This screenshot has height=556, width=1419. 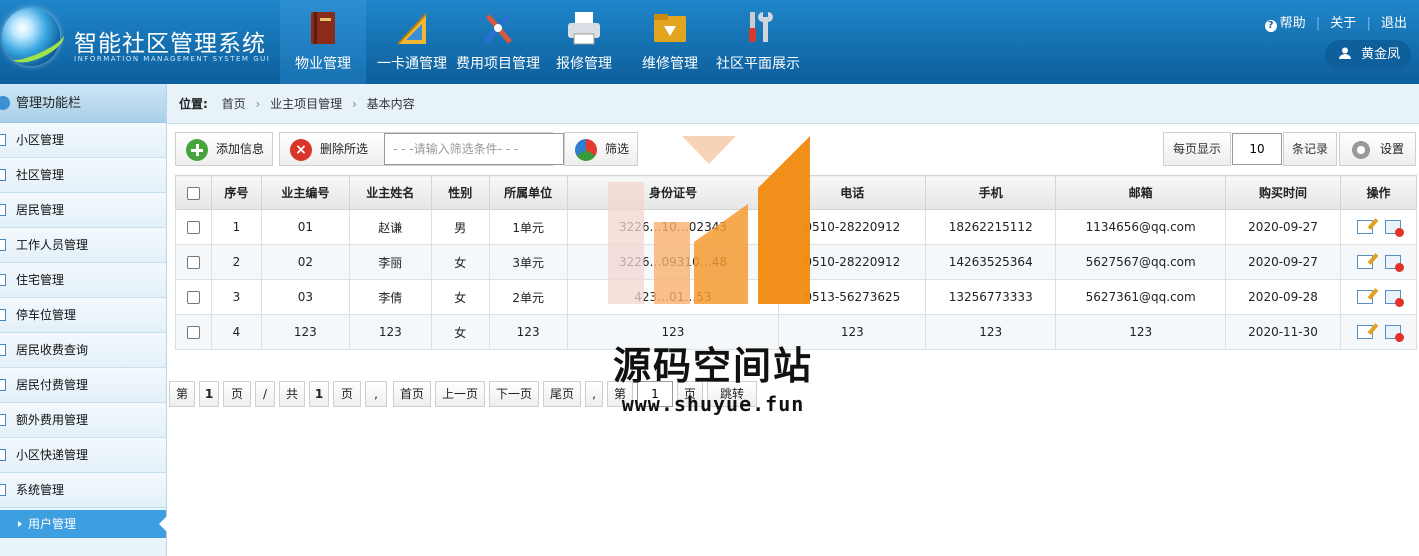 What do you see at coordinates (83, 280) in the screenshot?
I see `sidebar-item-housing: 住宅管理` at bounding box center [83, 280].